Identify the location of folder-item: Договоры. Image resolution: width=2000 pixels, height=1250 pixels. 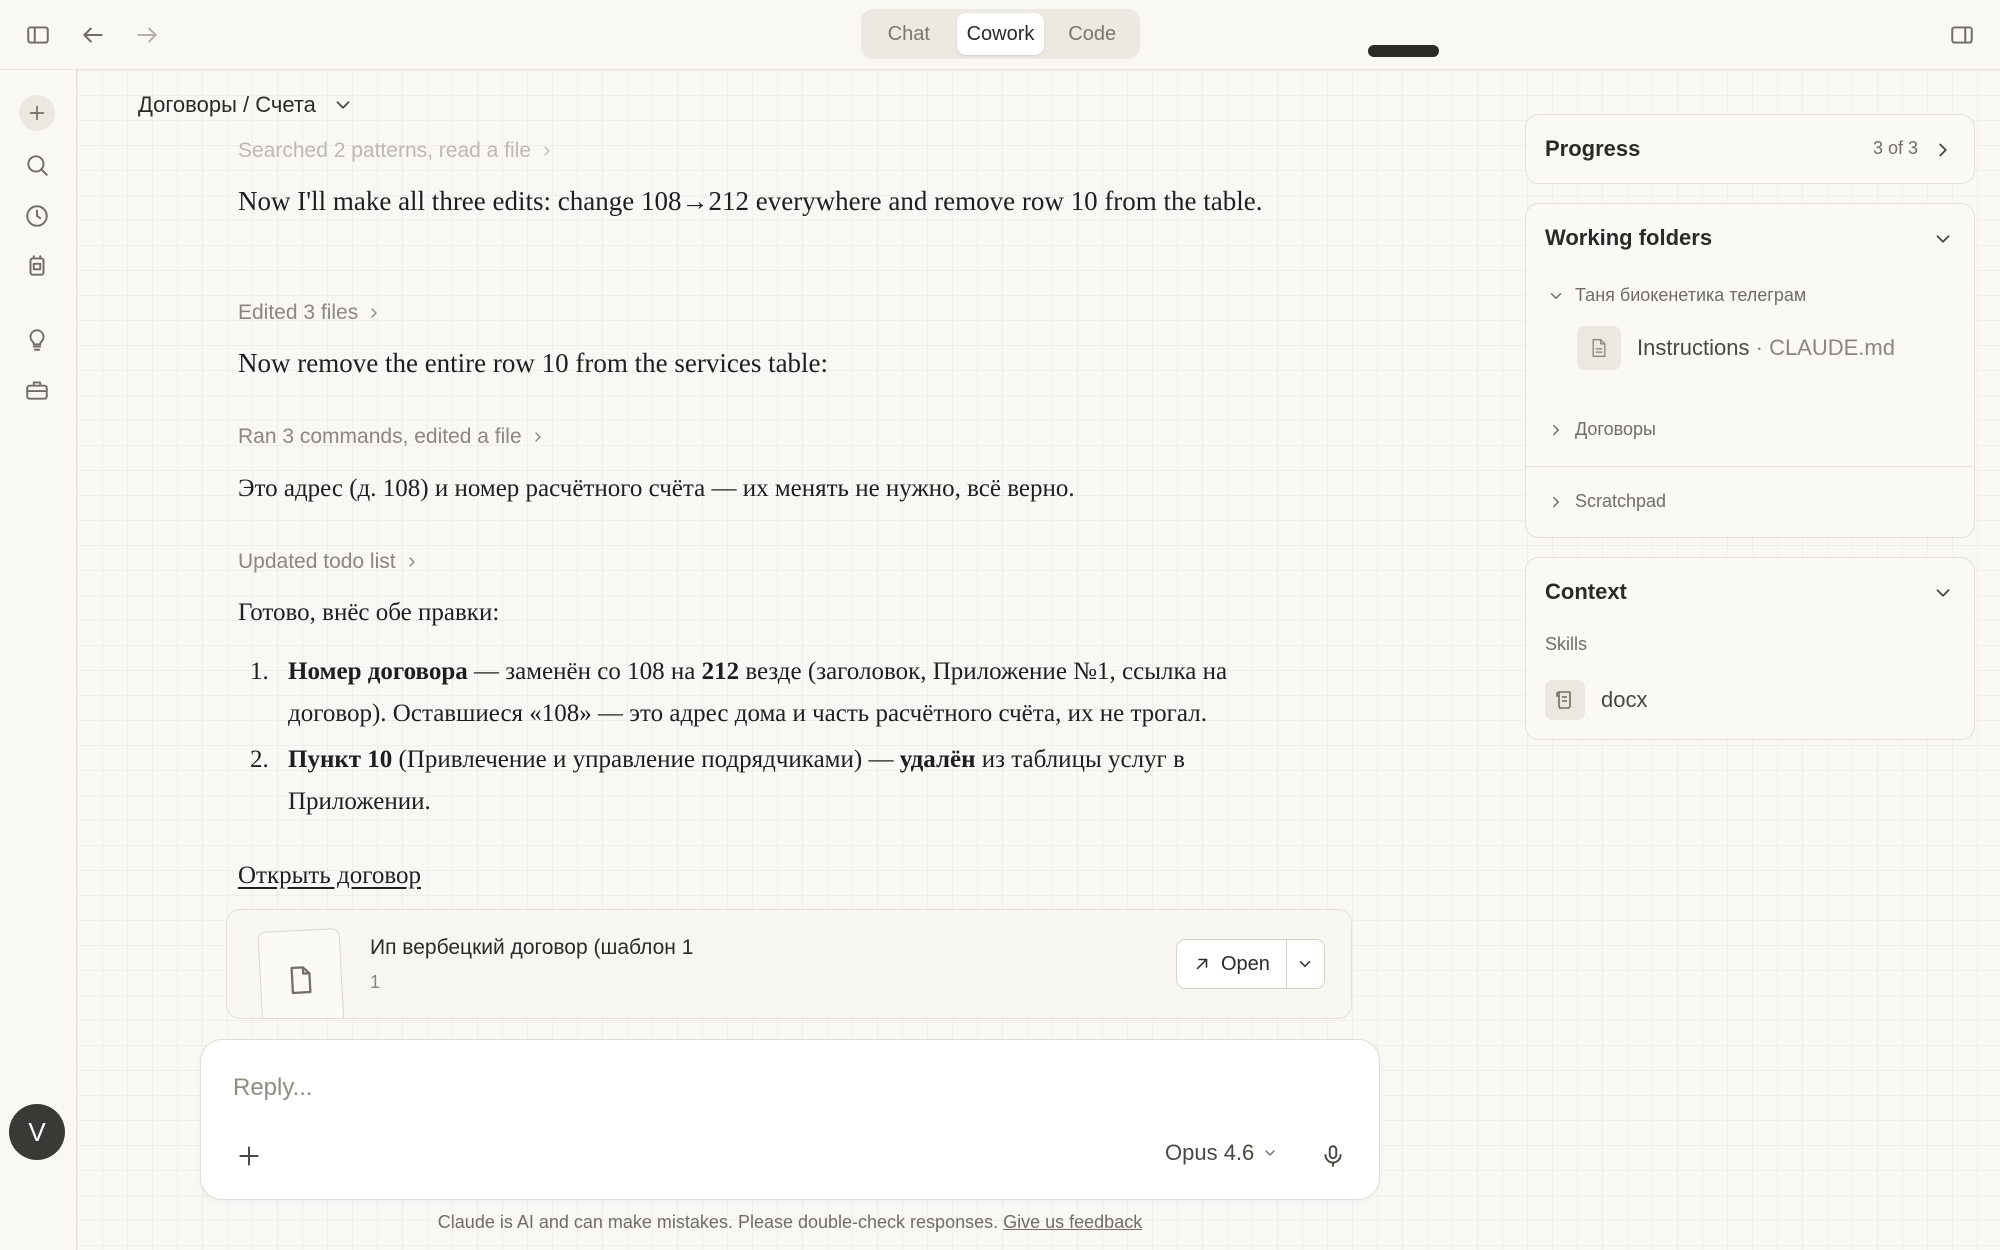
(1601, 429).